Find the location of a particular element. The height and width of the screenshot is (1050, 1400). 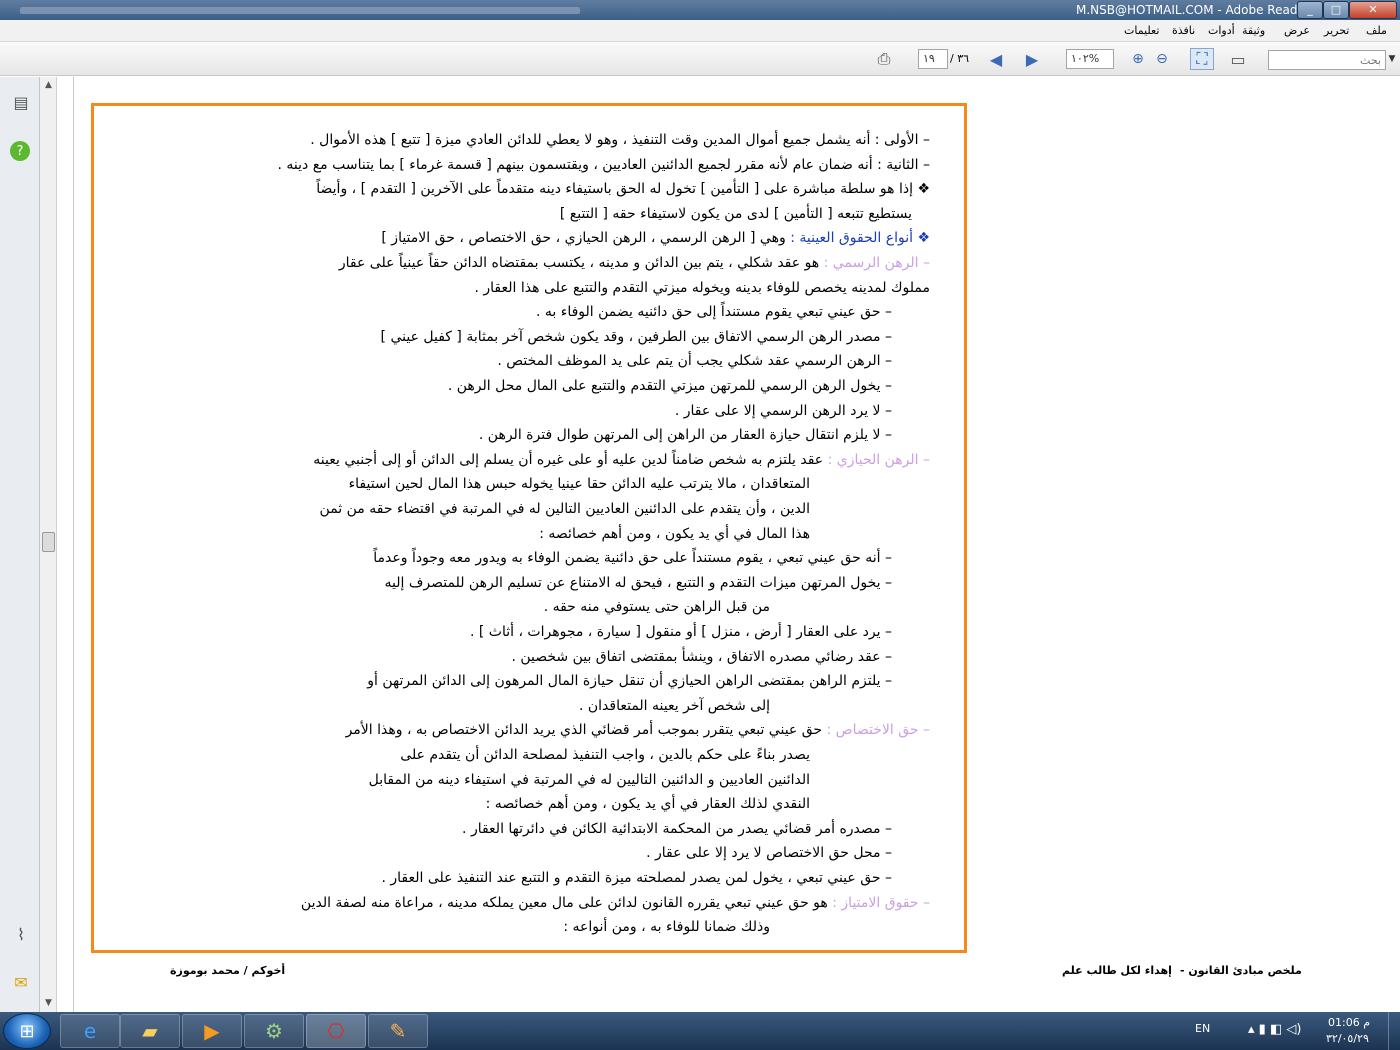

help-icon: ? is located at coordinates (20, 151).